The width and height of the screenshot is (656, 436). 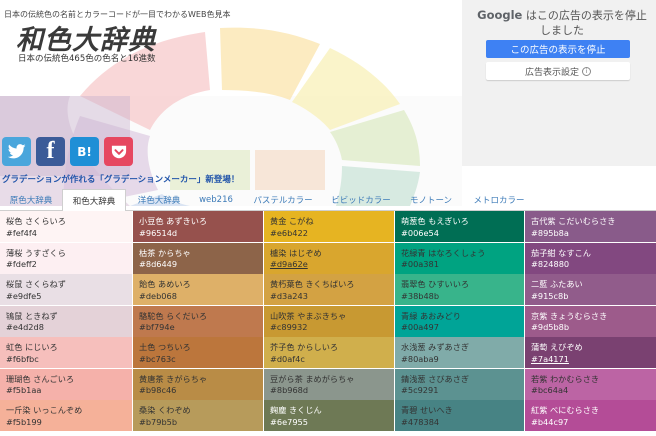 What do you see at coordinates (158, 295) in the screenshot?
I see `color-code: #deb068` at bounding box center [158, 295].